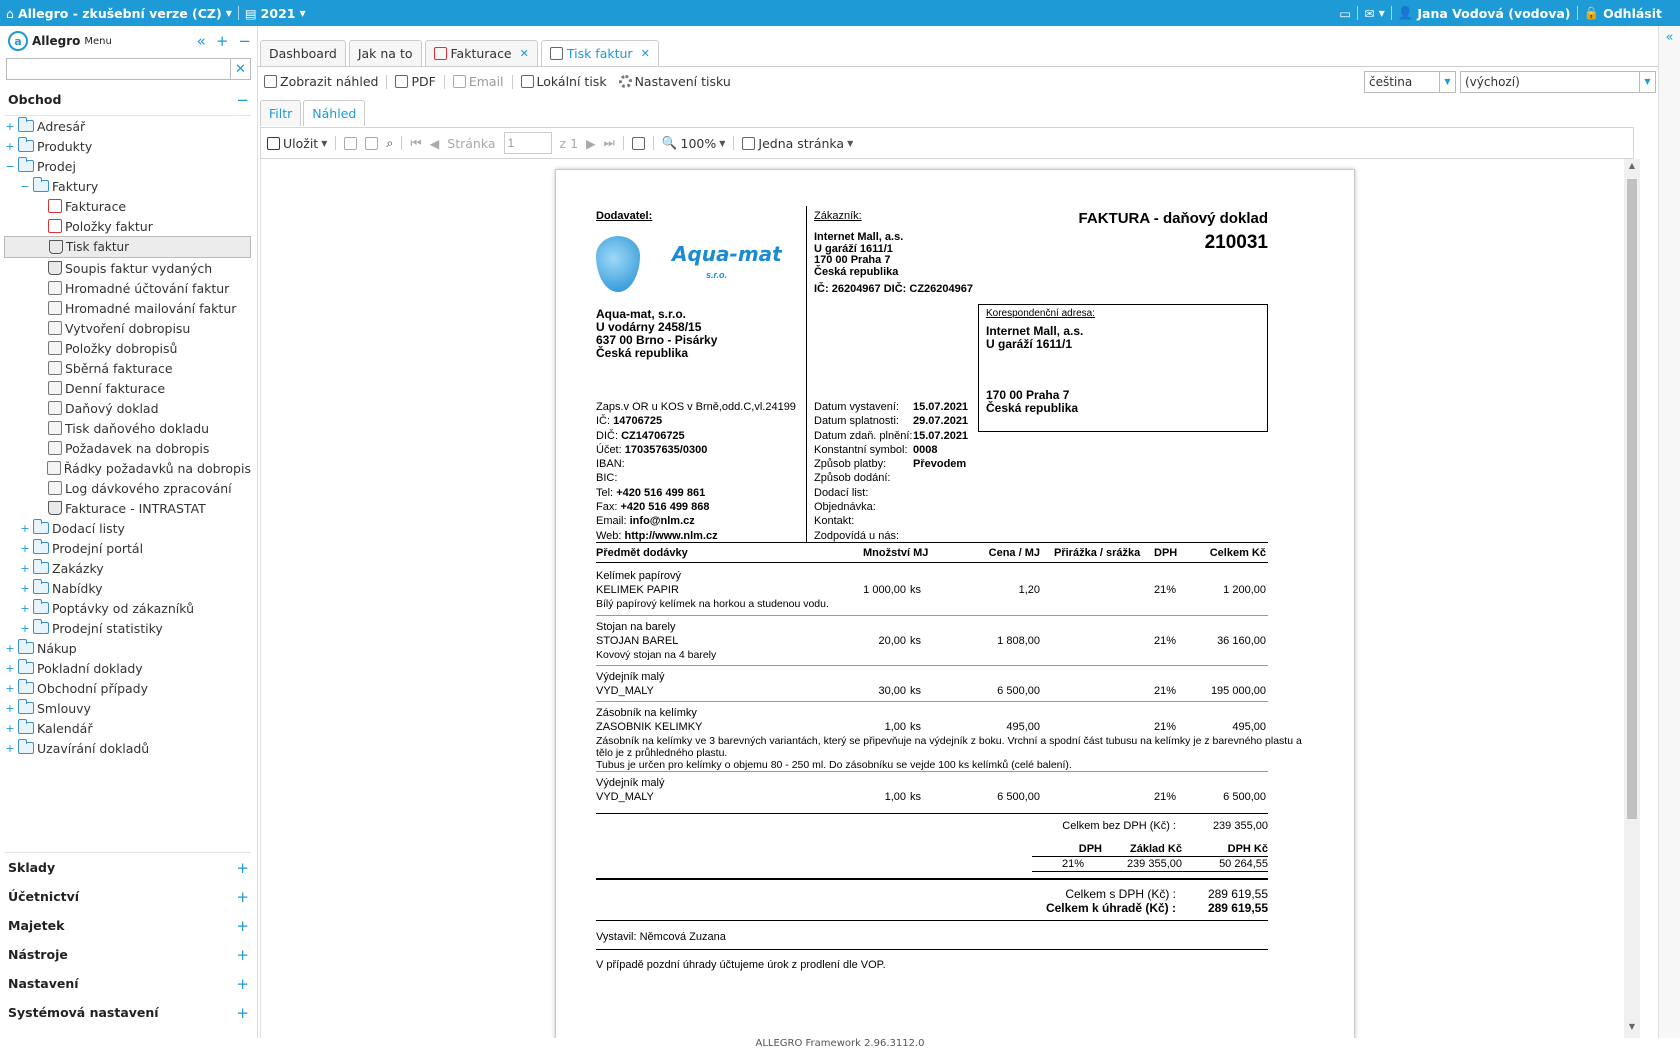 This screenshot has height=1050, width=1680. What do you see at coordinates (481, 53) in the screenshot?
I see `tab: Fakturace ✕` at bounding box center [481, 53].